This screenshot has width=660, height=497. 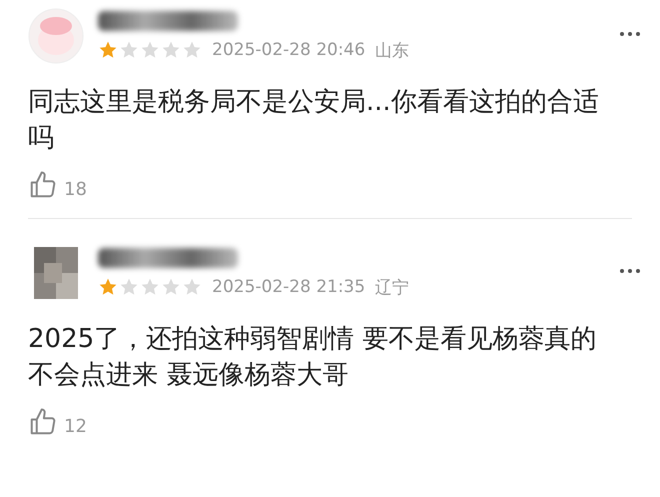 I want to click on comment-text: 2025了，还拍这种弱智剧情 要不是看见杨蓉真的不会点进来 聂远像杨蓉大哥, so click(x=313, y=357).